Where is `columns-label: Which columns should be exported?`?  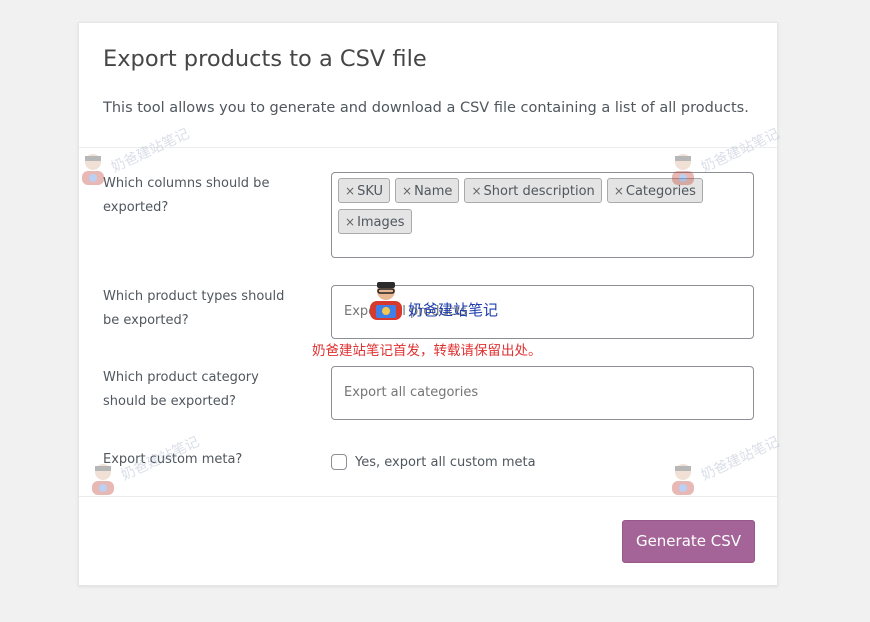 columns-label: Which columns should be exported? is located at coordinates (186, 195).